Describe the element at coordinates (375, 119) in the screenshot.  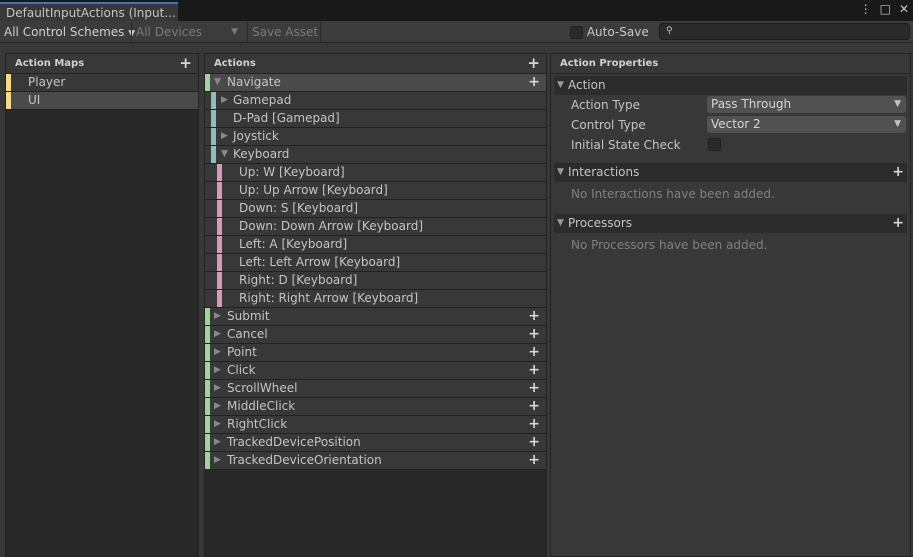
I see `binding-item: D-Pad [Gamepad]` at that location.